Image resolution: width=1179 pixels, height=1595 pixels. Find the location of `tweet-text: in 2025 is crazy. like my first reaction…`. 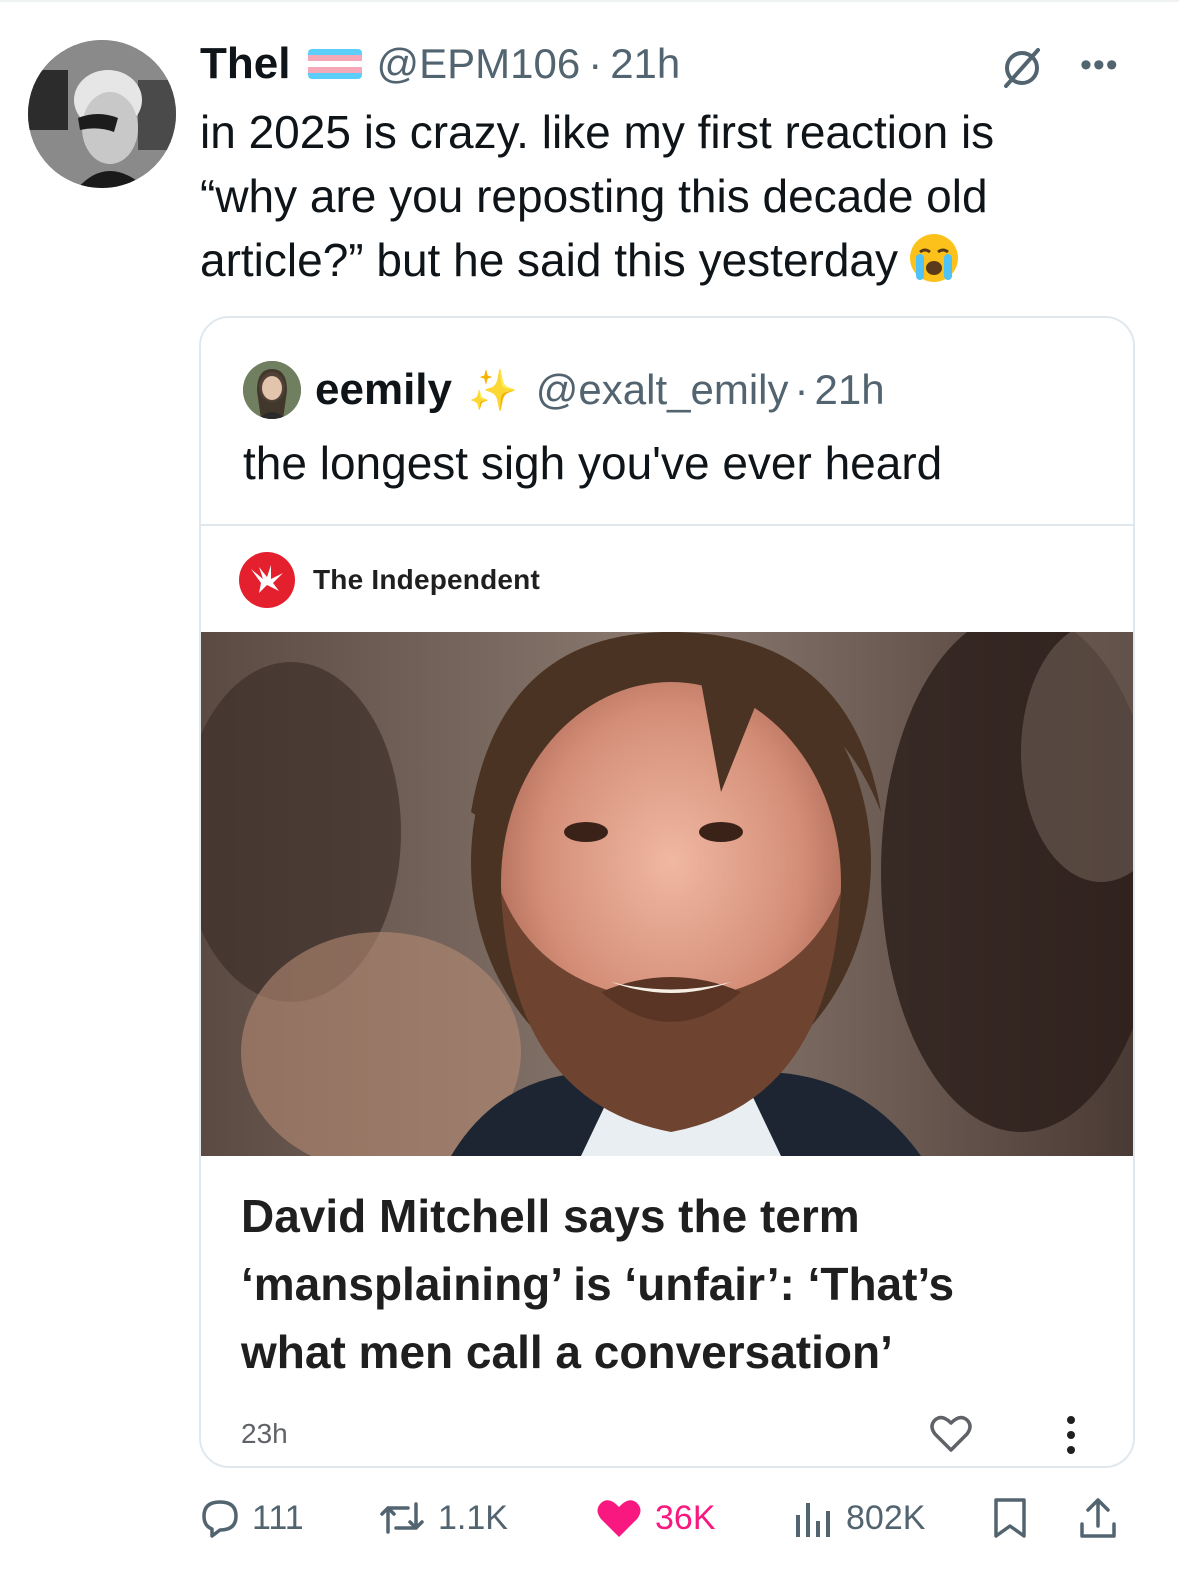

tweet-text: in 2025 is crazy. like my first reaction… is located at coordinates (650, 196).